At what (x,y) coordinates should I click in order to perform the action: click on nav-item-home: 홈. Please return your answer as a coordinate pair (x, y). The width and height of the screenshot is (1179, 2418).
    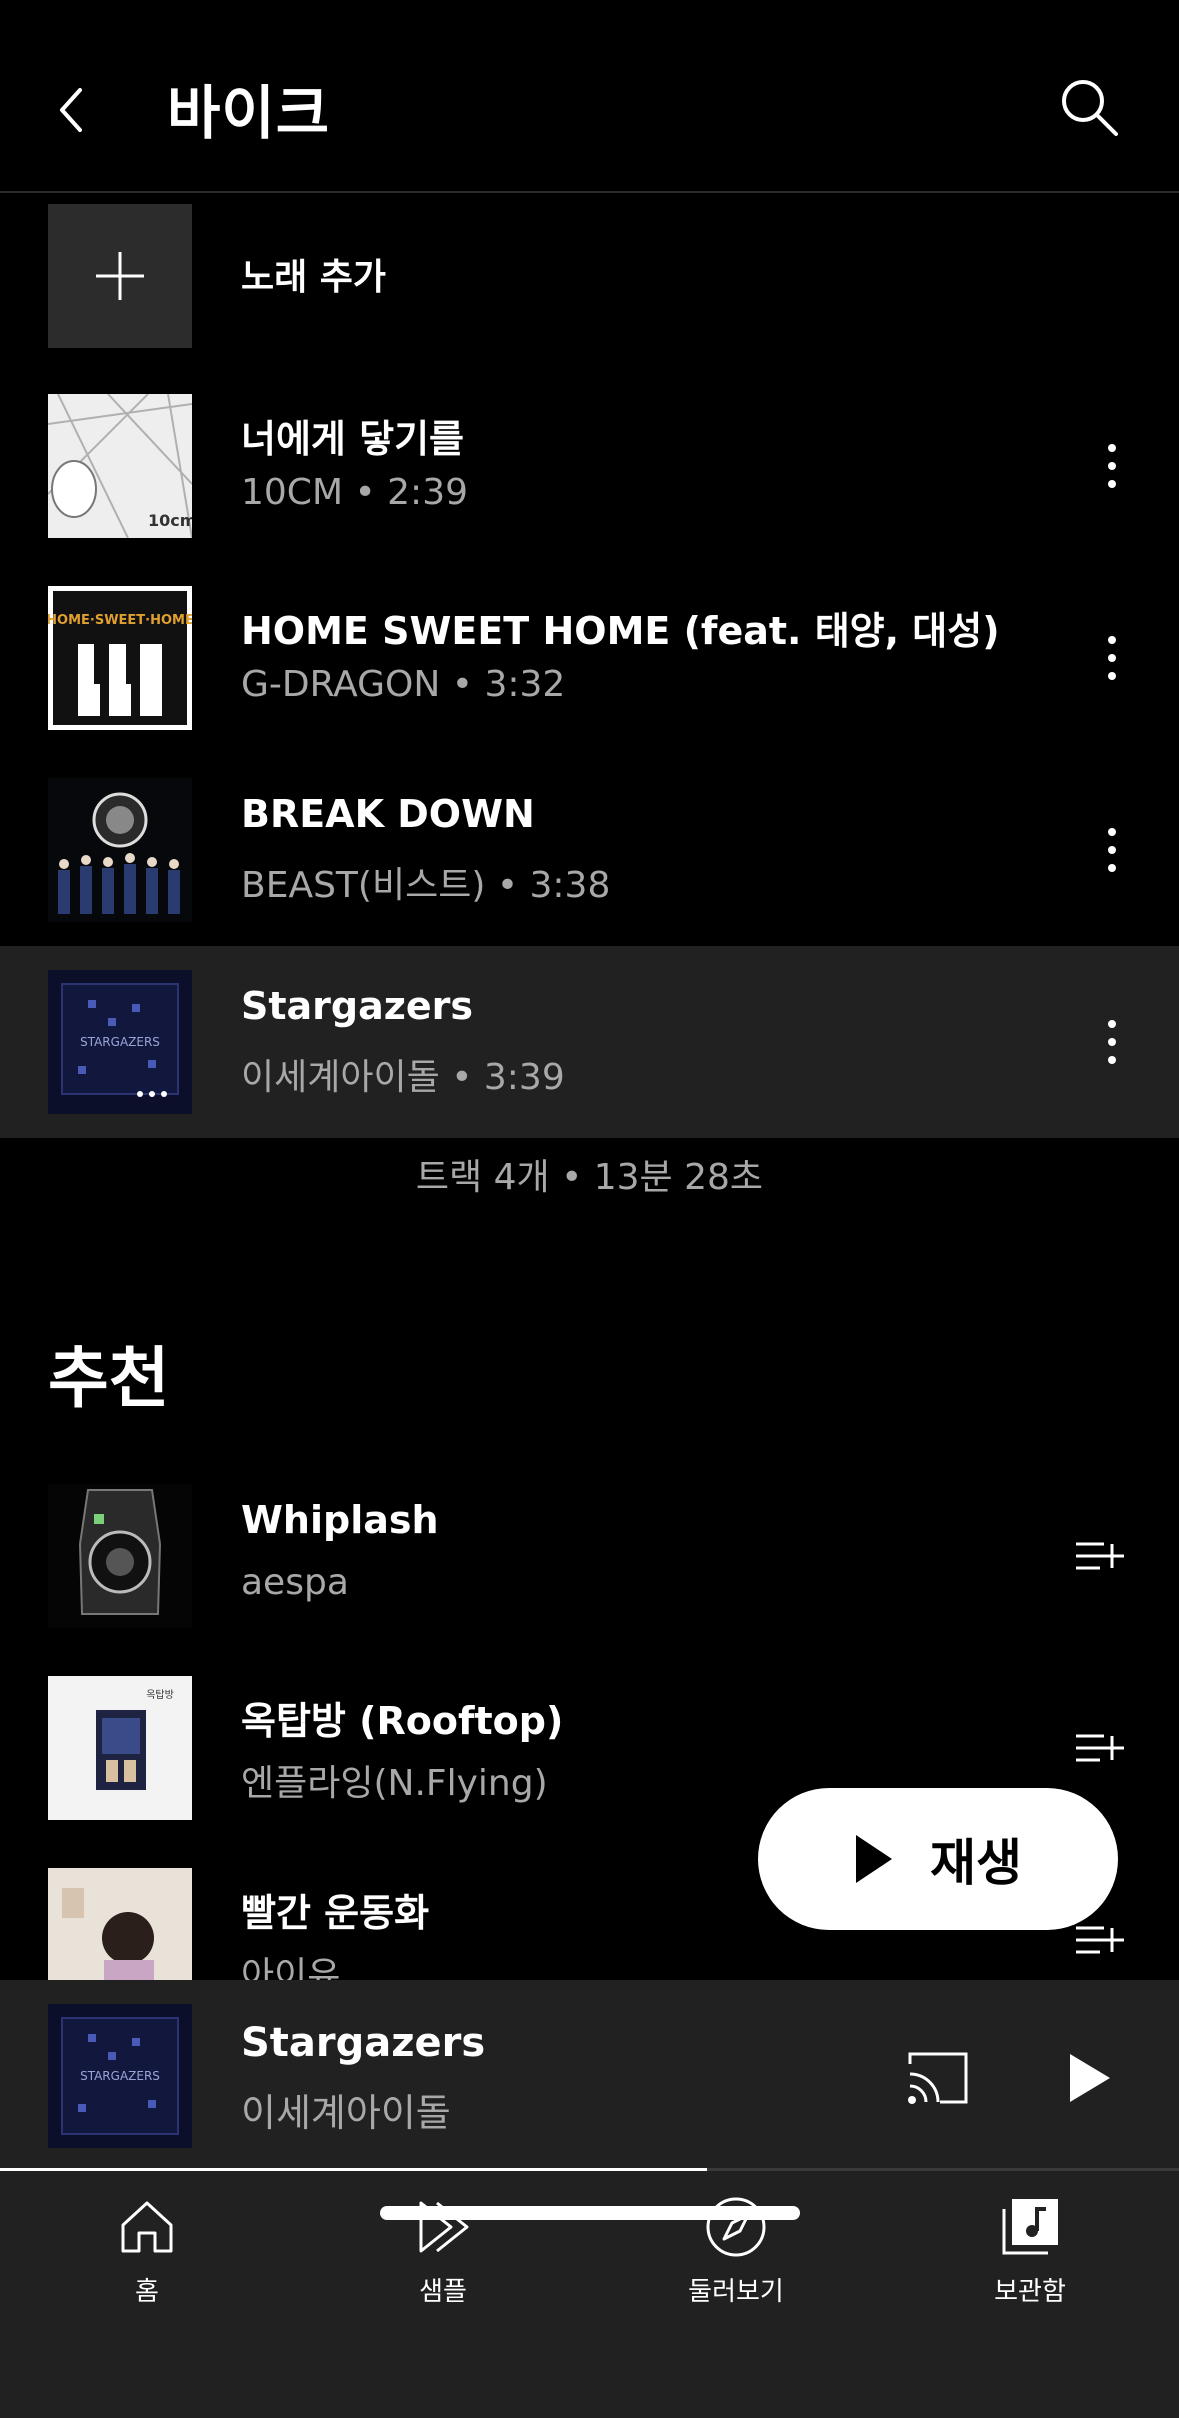
    Looking at the image, I should click on (147, 2260).